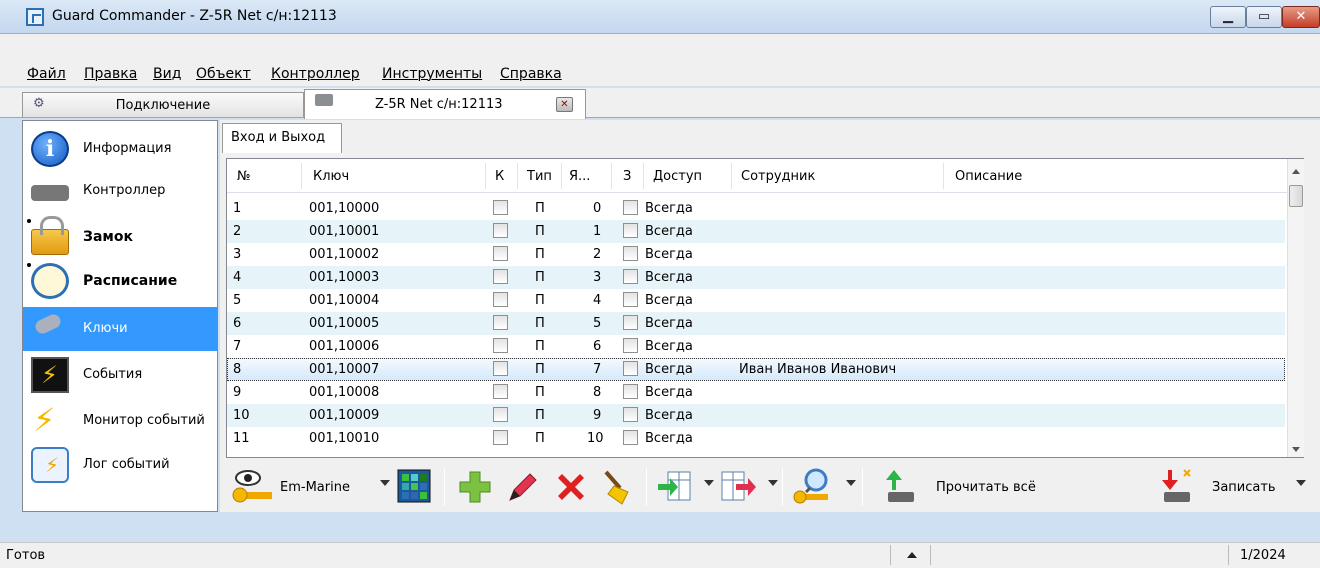 The width and height of the screenshot is (1320, 568). What do you see at coordinates (740, 487) in the screenshot?
I see `export-icon` at bounding box center [740, 487].